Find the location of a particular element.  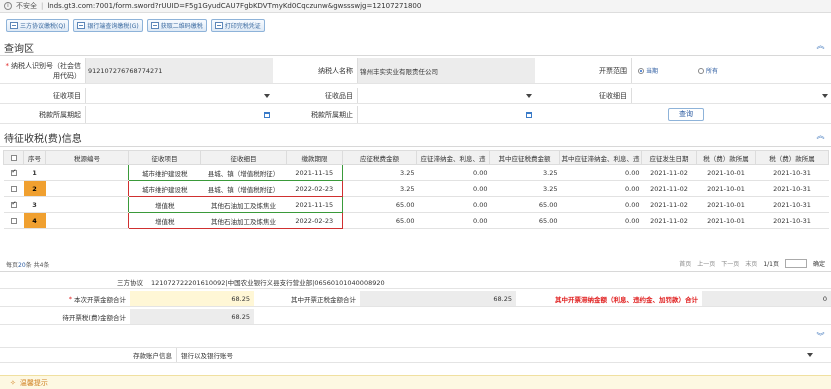

col-header: 应征发生日期 is located at coordinates (669, 157).